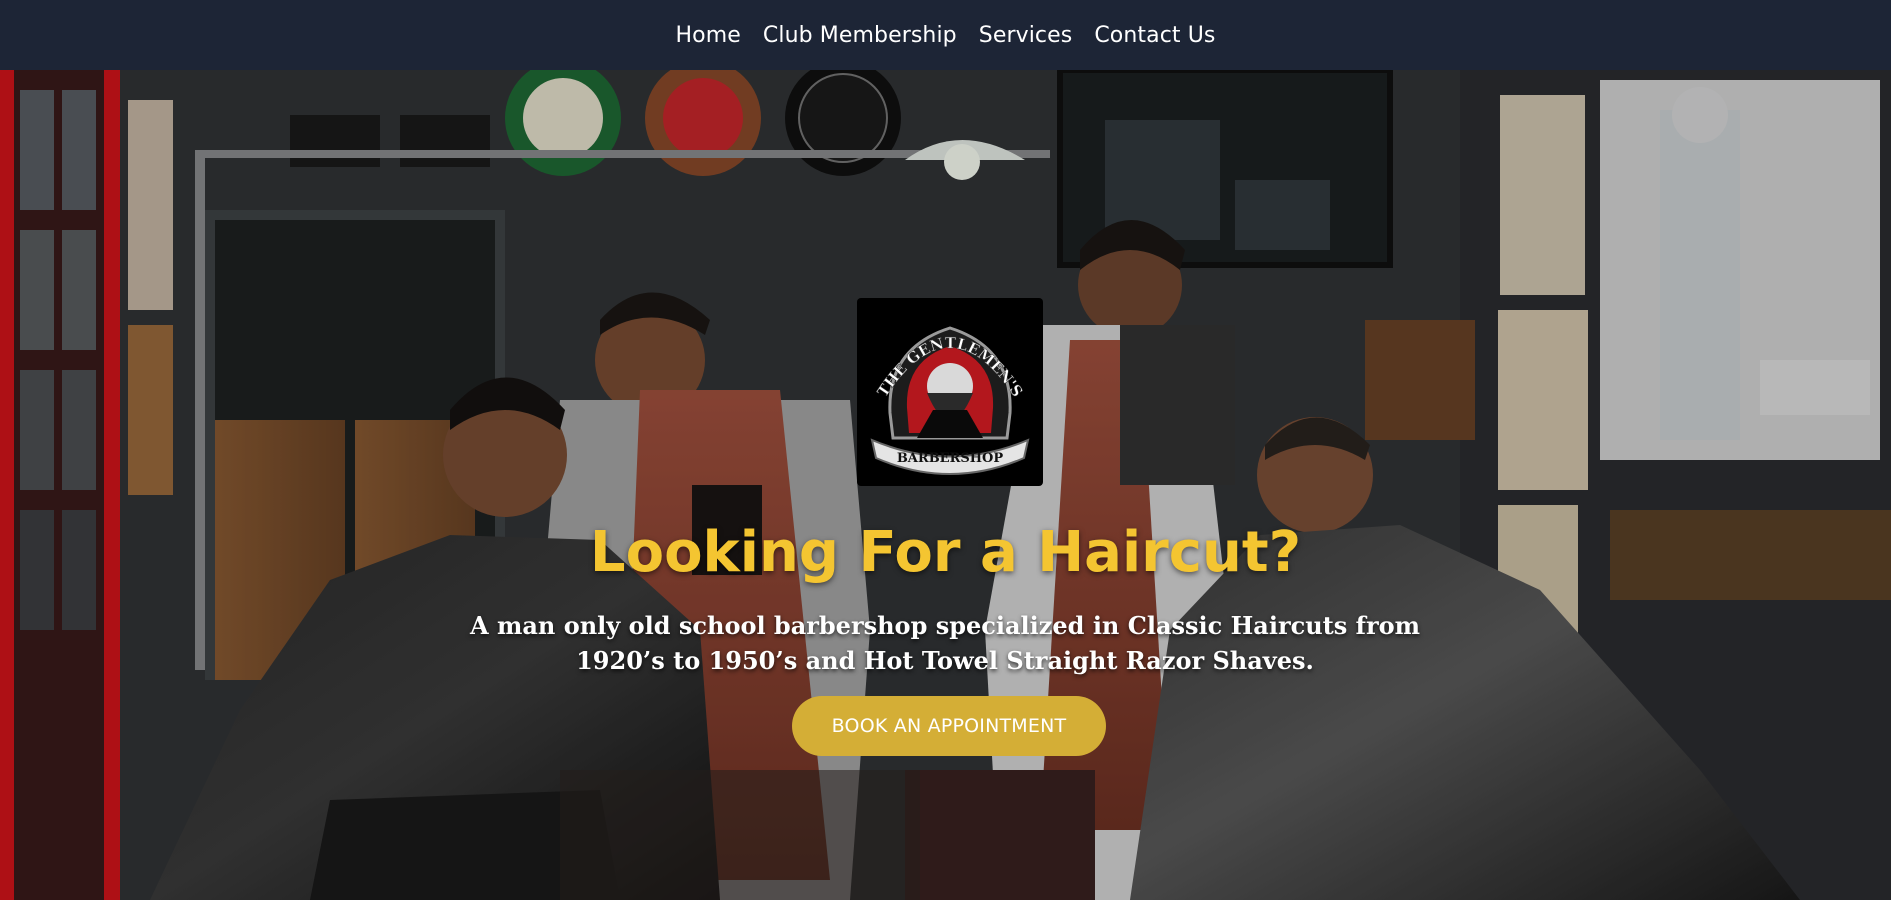 This screenshot has width=1891, height=900. What do you see at coordinates (708, 35) in the screenshot?
I see `nav-link-home: Home` at bounding box center [708, 35].